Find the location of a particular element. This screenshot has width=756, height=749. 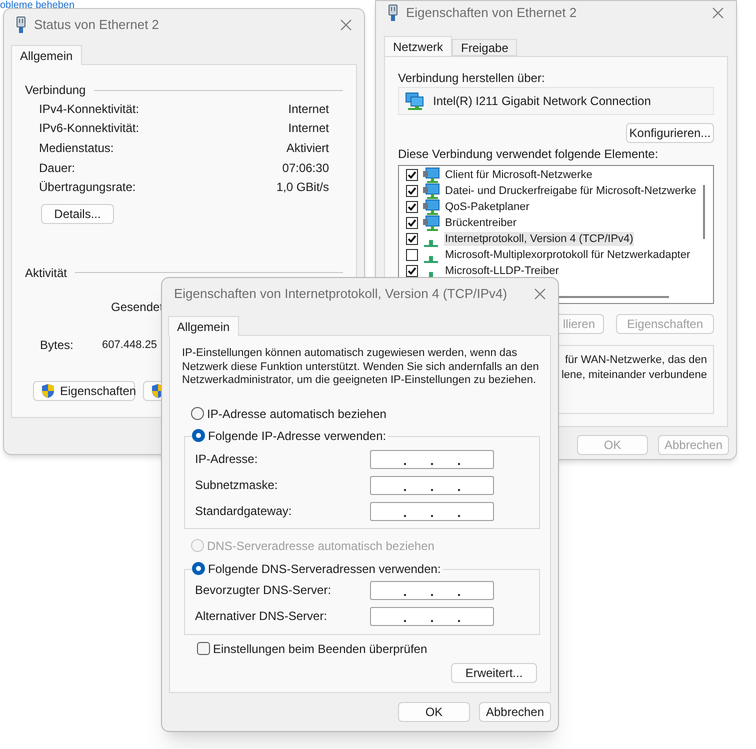

field-label: Standardgateway: is located at coordinates (244, 511).